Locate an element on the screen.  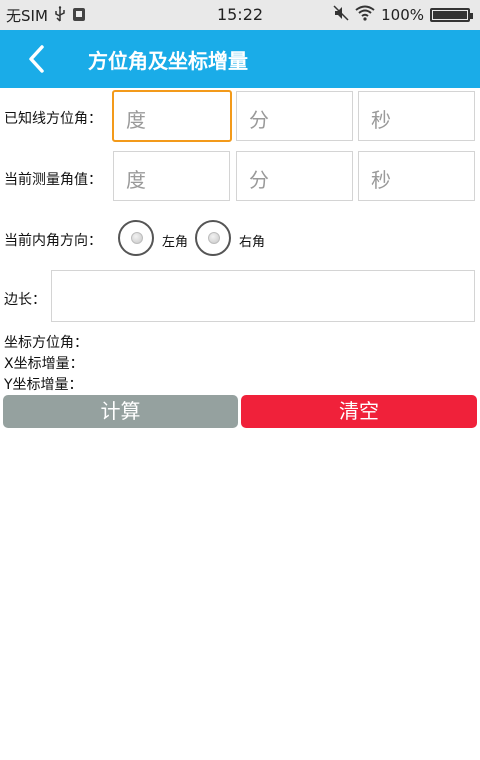
y-increment-result-label: Y坐标增量： is located at coordinates (43, 385).